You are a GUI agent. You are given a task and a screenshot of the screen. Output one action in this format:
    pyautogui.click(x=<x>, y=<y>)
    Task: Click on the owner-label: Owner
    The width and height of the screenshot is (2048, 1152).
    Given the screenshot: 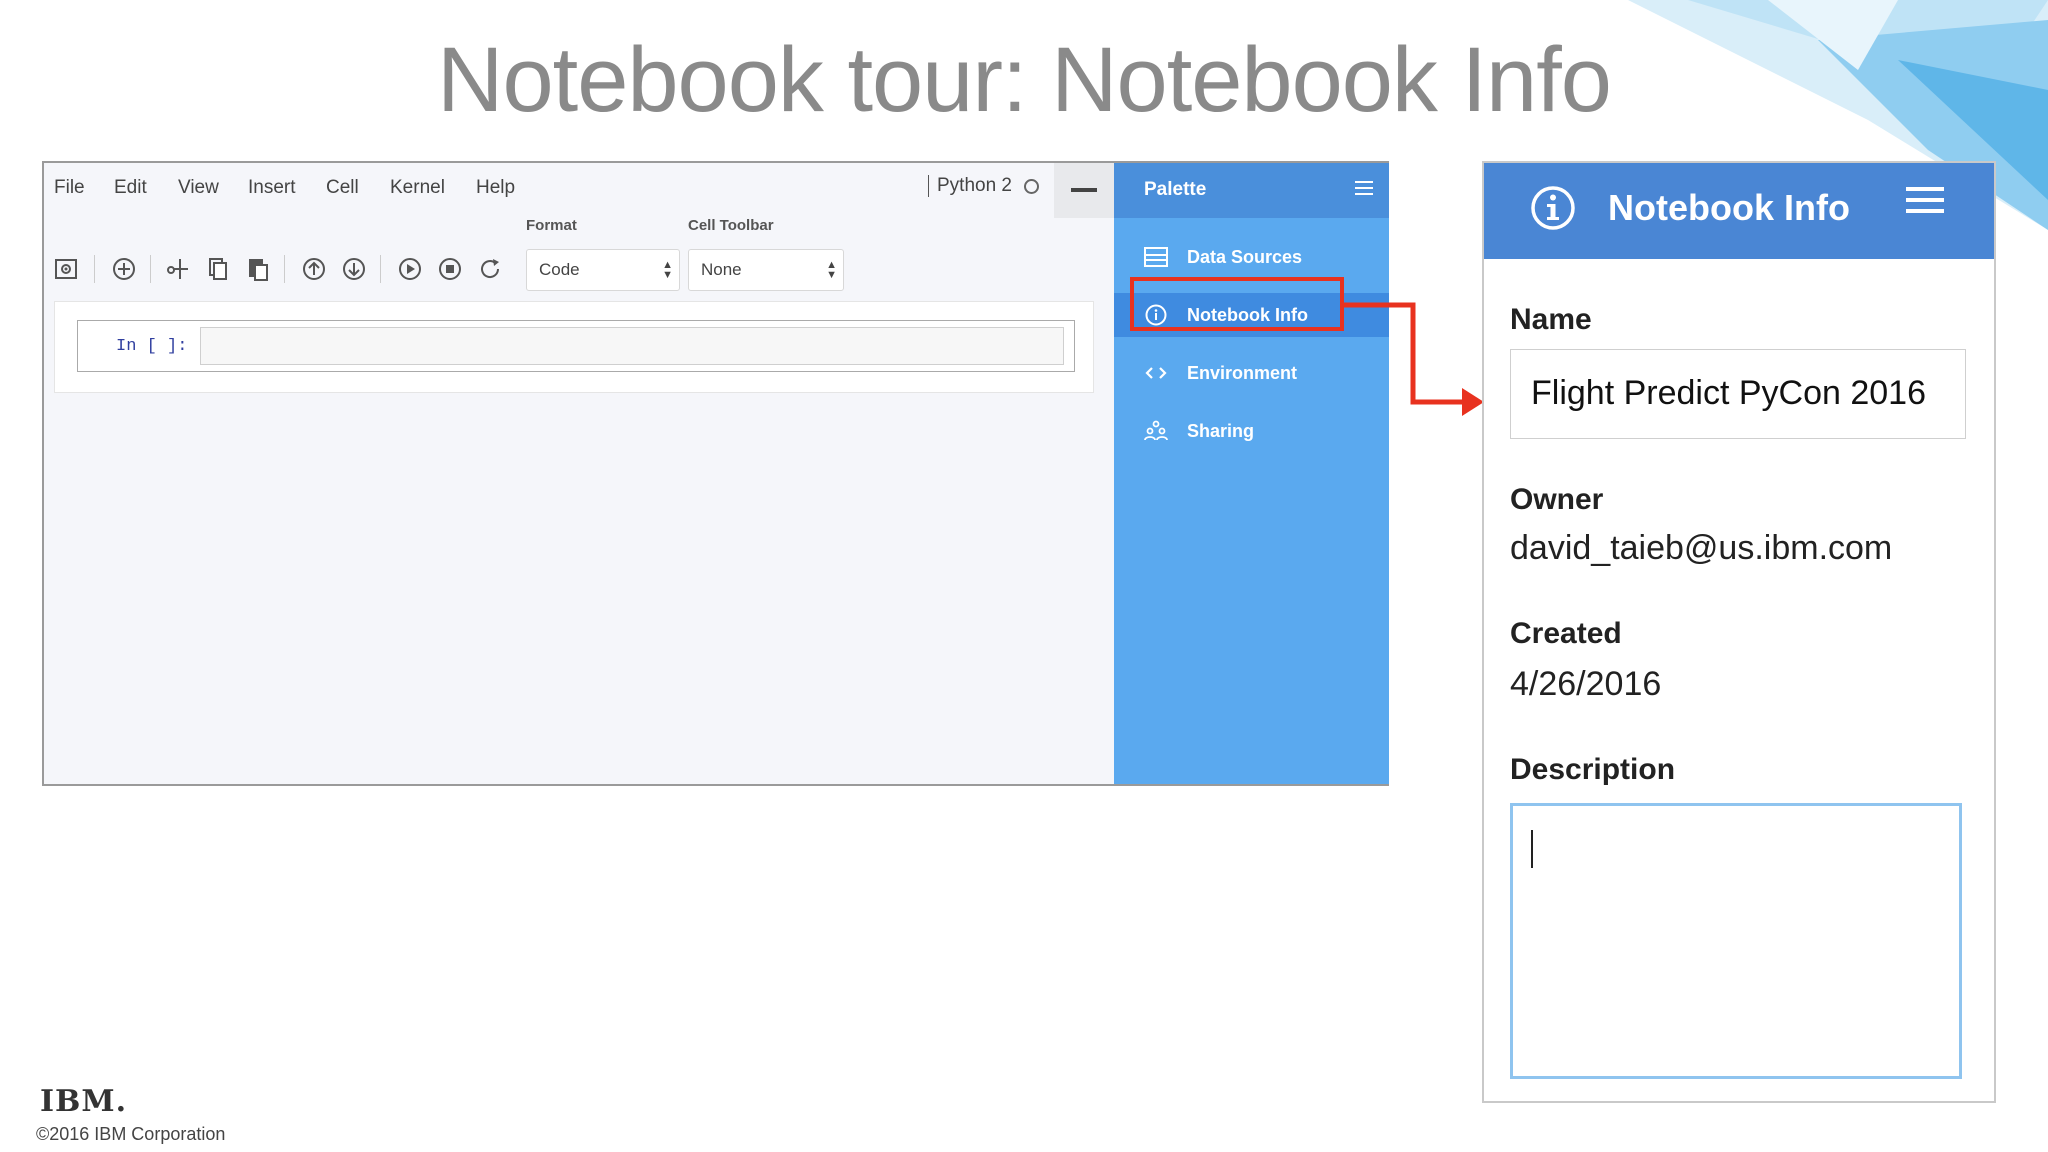 What is the action you would take?
    pyautogui.click(x=1557, y=499)
    